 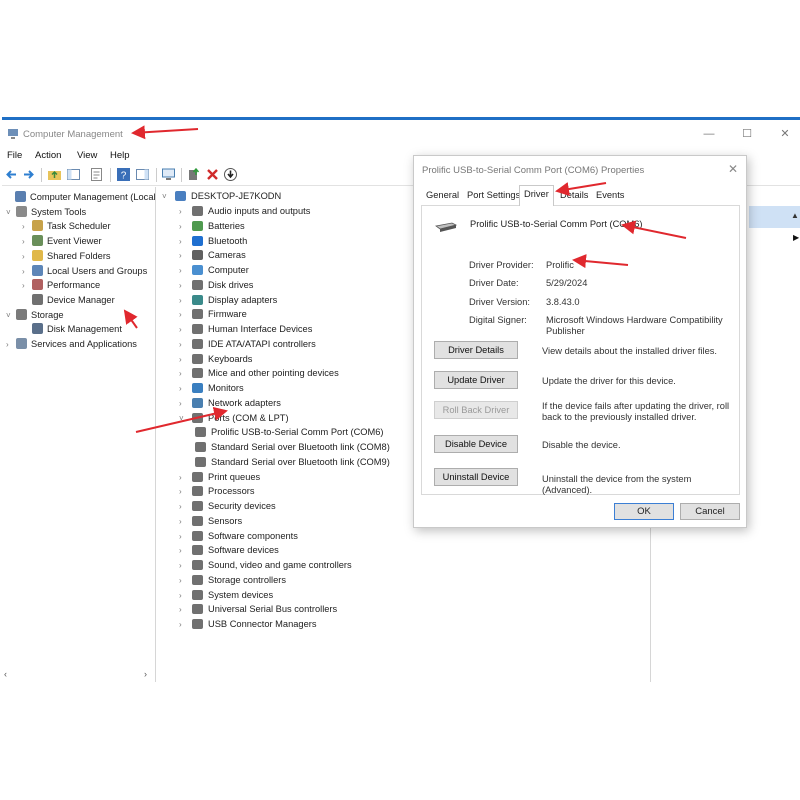 I want to click on device-category: › Mice and other pointing devices, so click(x=259, y=375).